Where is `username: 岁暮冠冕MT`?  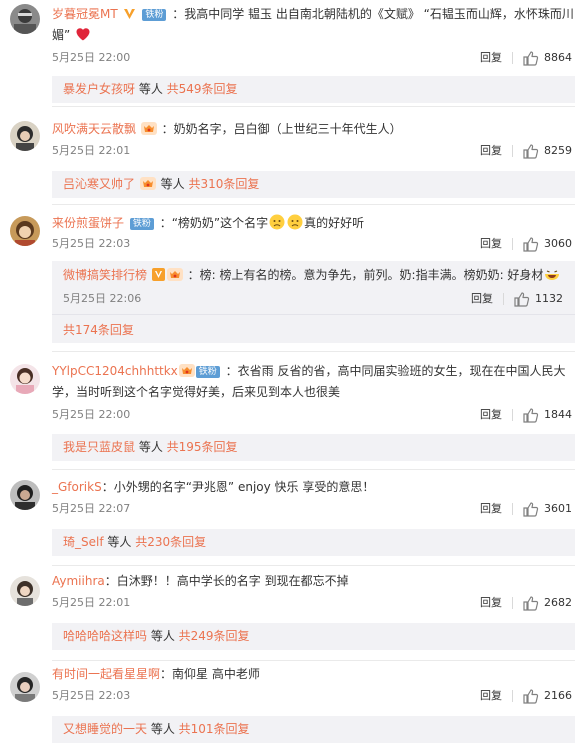
username: 岁暮冠冕MT is located at coordinates (85, 14).